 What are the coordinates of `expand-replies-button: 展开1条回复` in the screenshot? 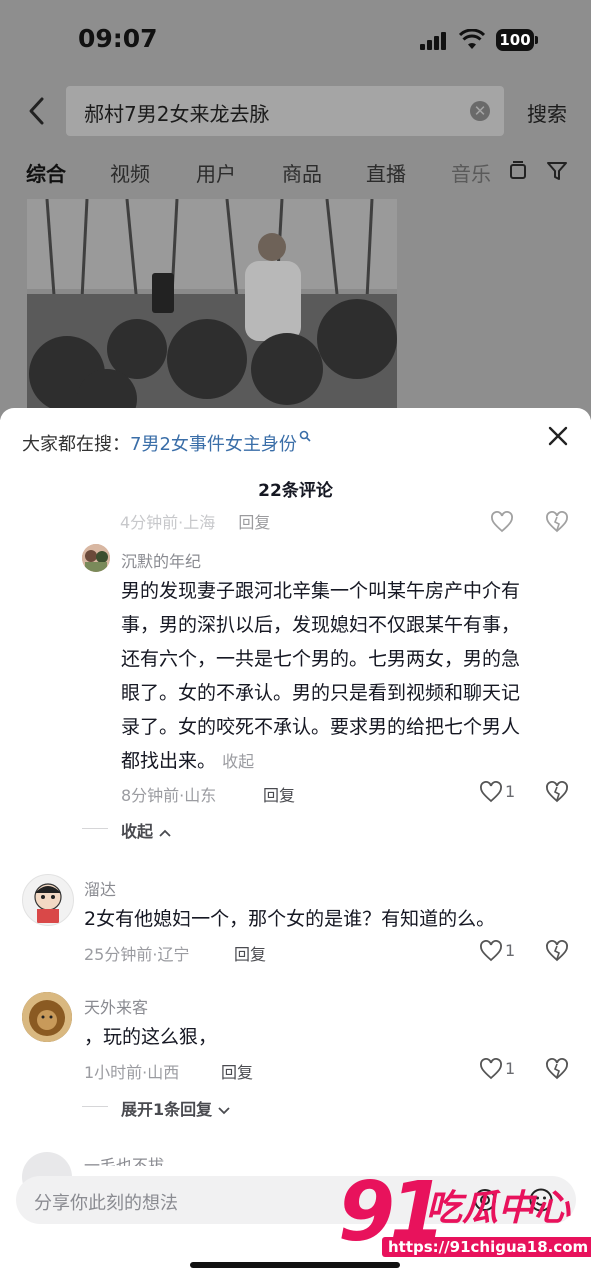 It's located at (175, 1108).